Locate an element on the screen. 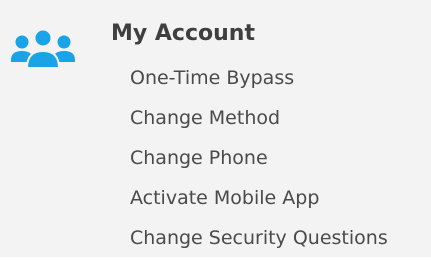  activate-mobile-app-link: Activate Mobile App is located at coordinates (259, 202).